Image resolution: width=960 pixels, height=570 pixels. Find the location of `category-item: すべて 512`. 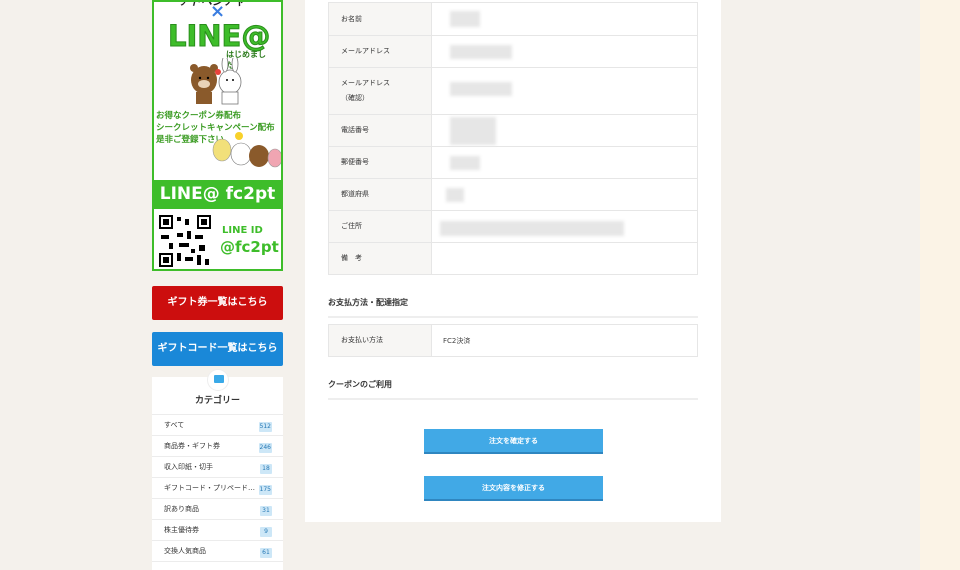

category-item: すべて 512 is located at coordinates (217, 424).